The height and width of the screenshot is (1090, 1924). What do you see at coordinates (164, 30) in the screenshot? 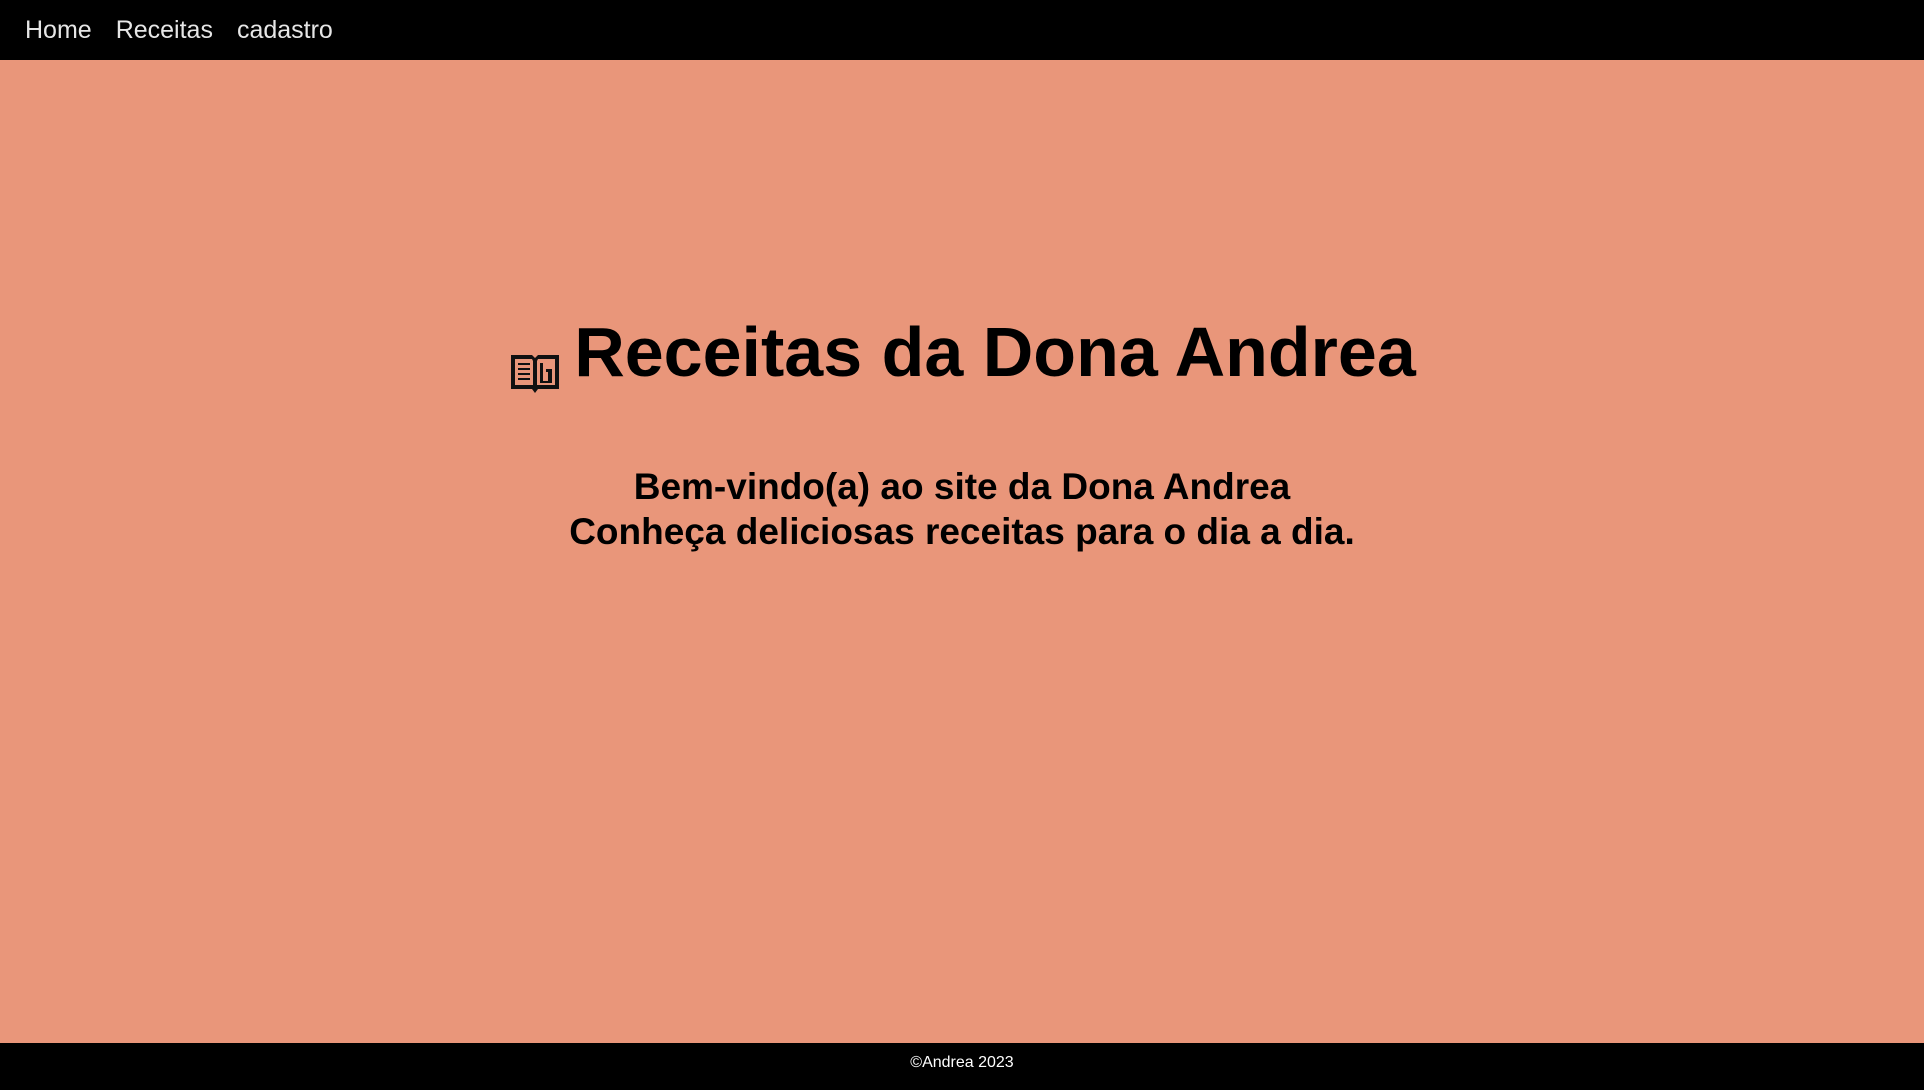
I see `nav-receitas-link: Receitas` at bounding box center [164, 30].